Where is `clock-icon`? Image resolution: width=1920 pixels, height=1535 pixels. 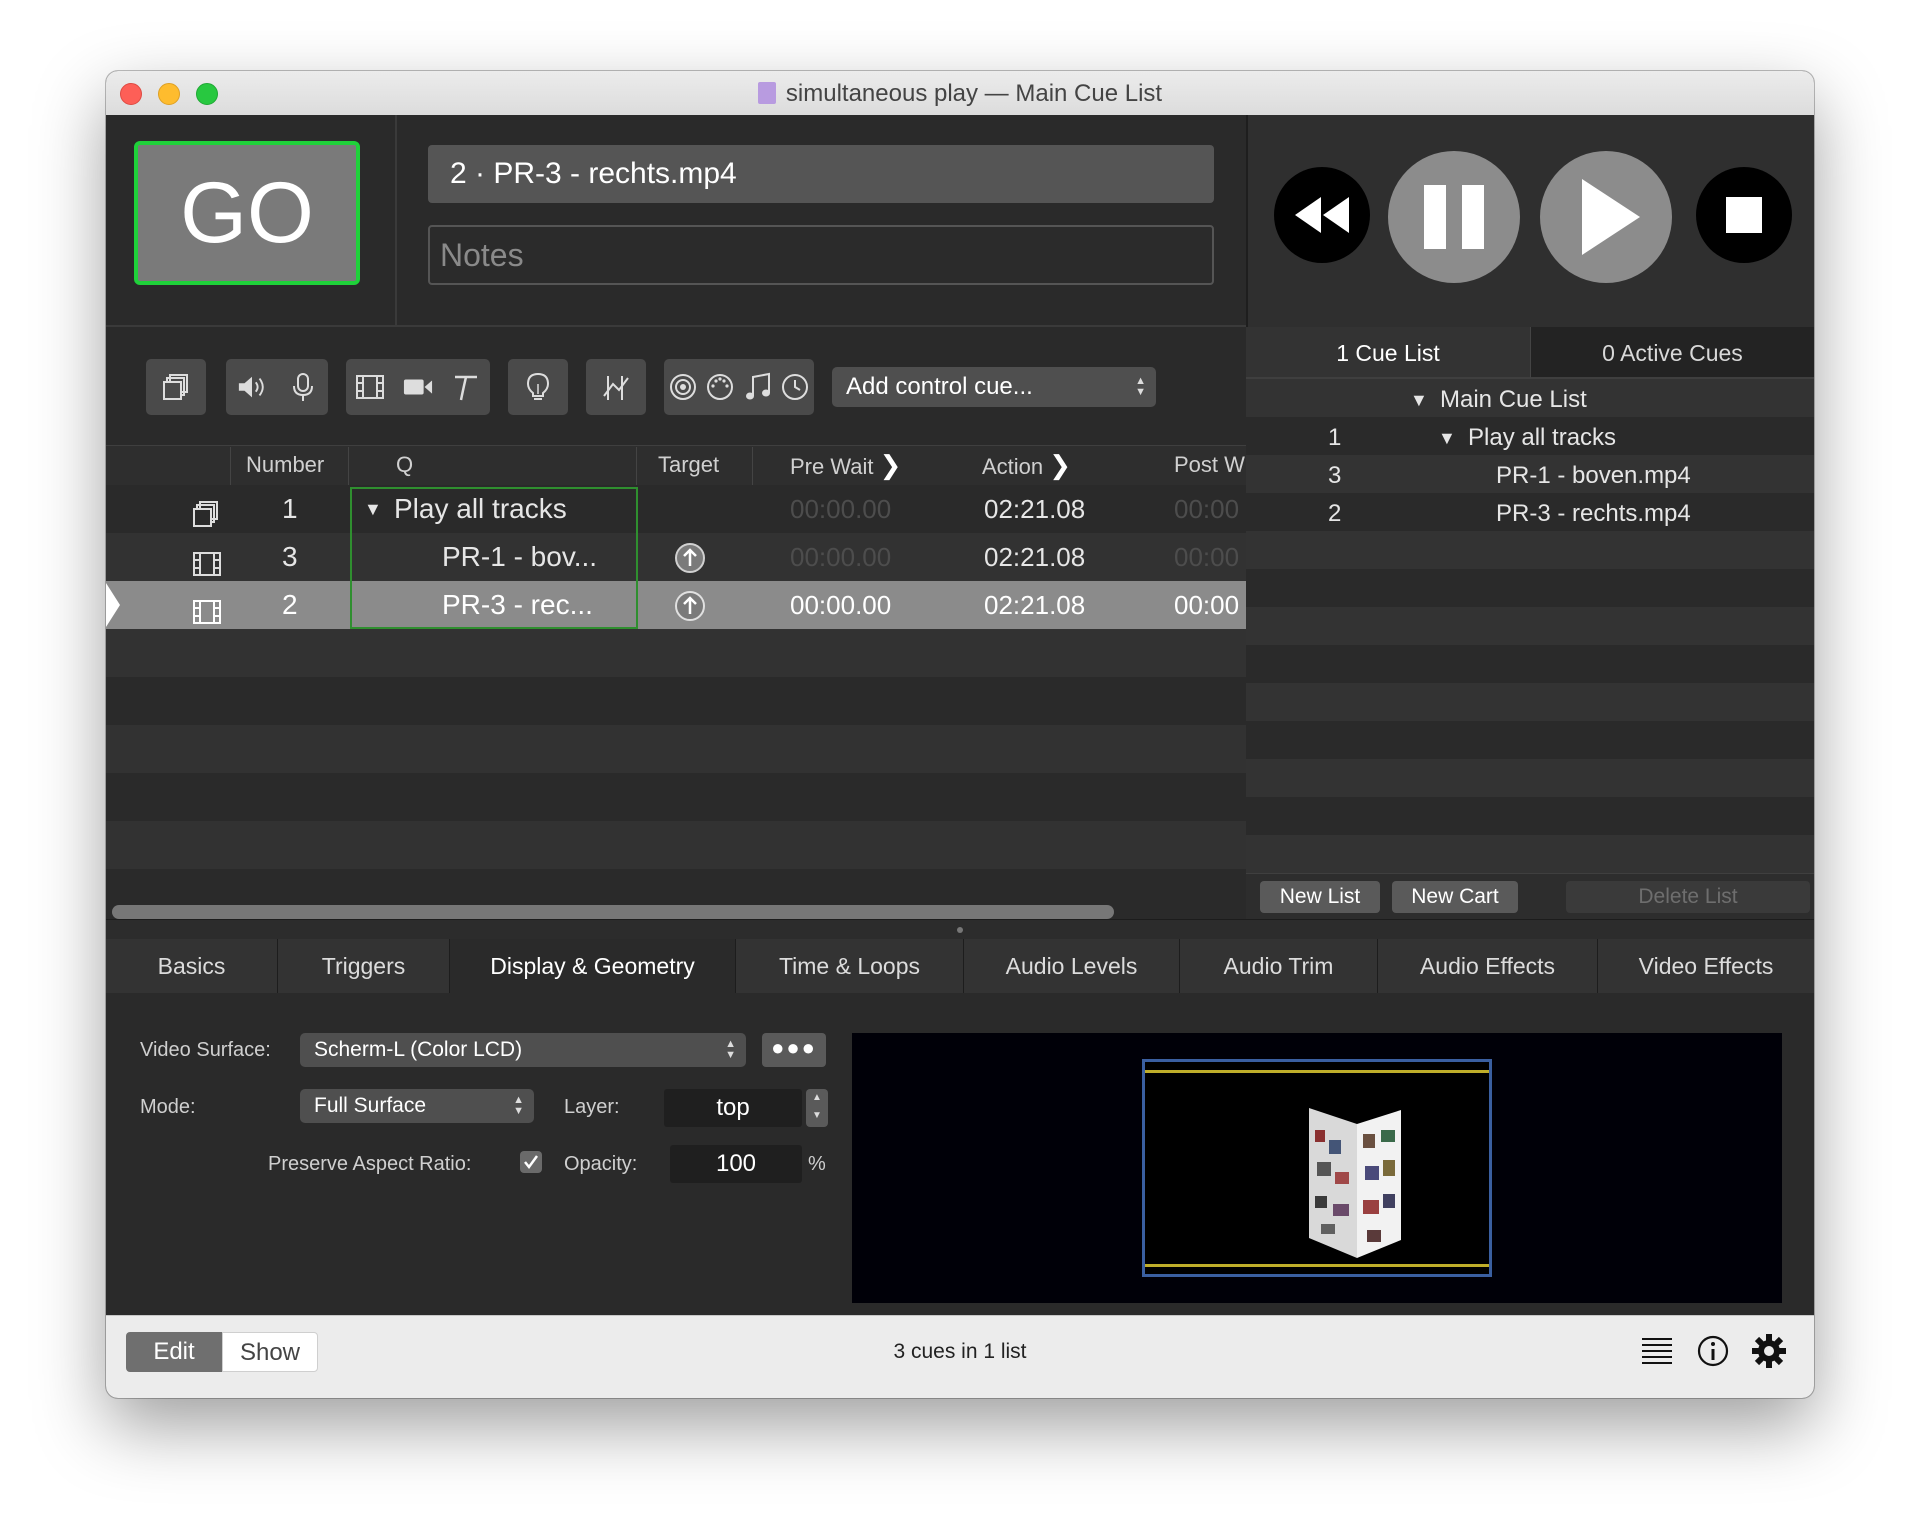
clock-icon is located at coordinates (795, 387).